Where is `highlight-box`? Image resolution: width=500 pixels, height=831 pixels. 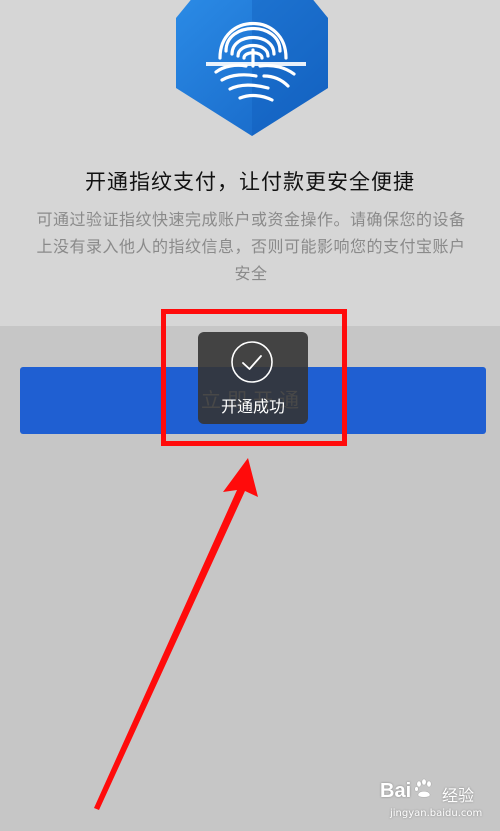 highlight-box is located at coordinates (254, 377).